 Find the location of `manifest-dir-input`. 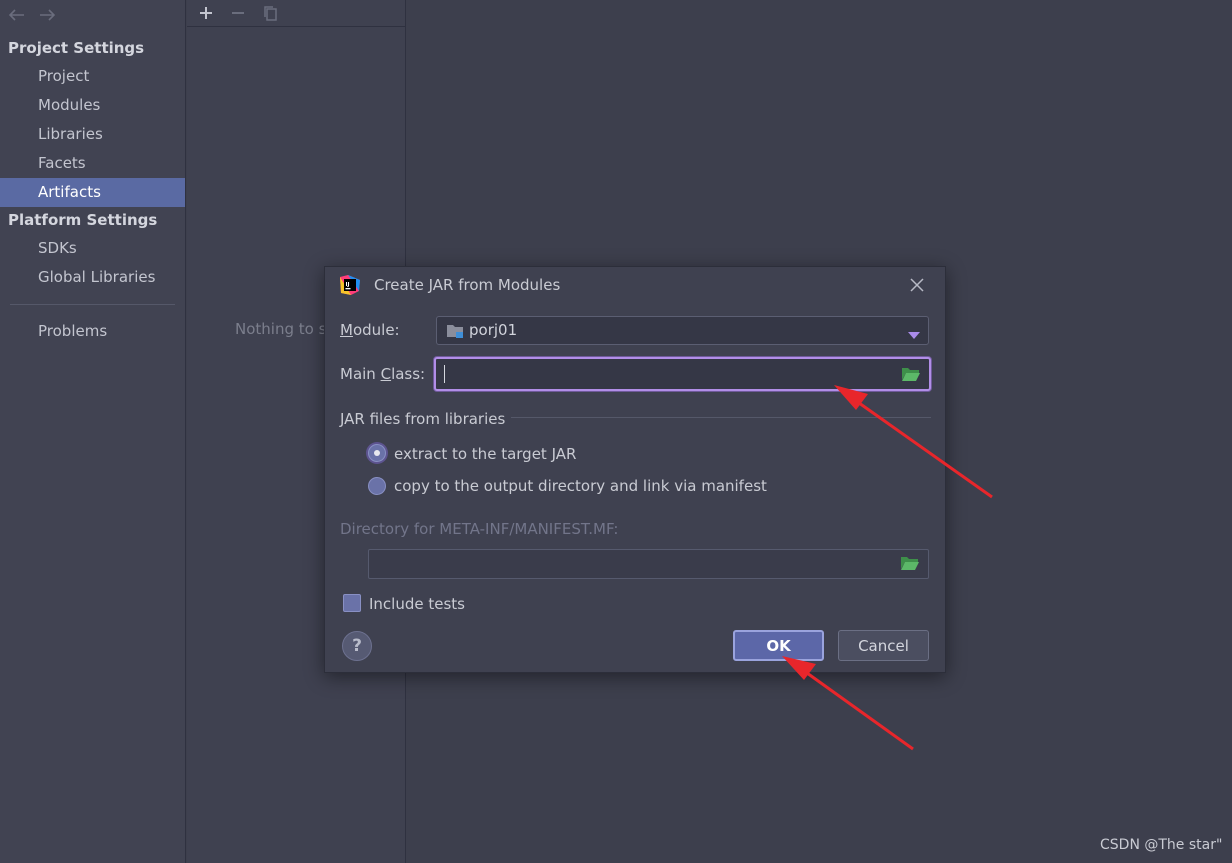

manifest-dir-input is located at coordinates (648, 564).